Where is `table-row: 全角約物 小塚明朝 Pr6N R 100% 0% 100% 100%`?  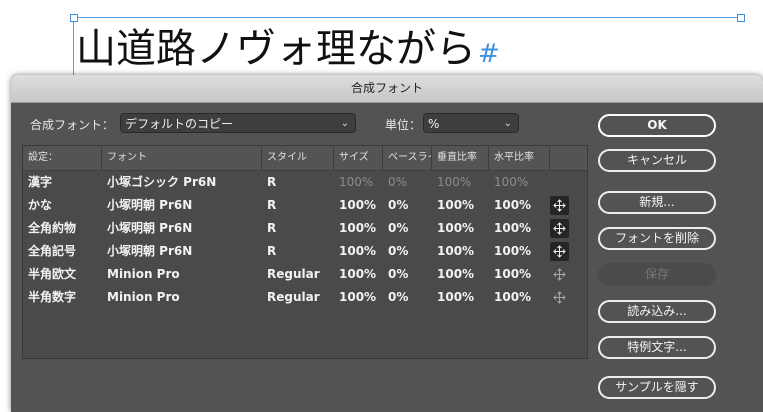
table-row: 全角約物 小塚明朝 Pr6N R 100% 0% 100% 100% is located at coordinates (305, 228).